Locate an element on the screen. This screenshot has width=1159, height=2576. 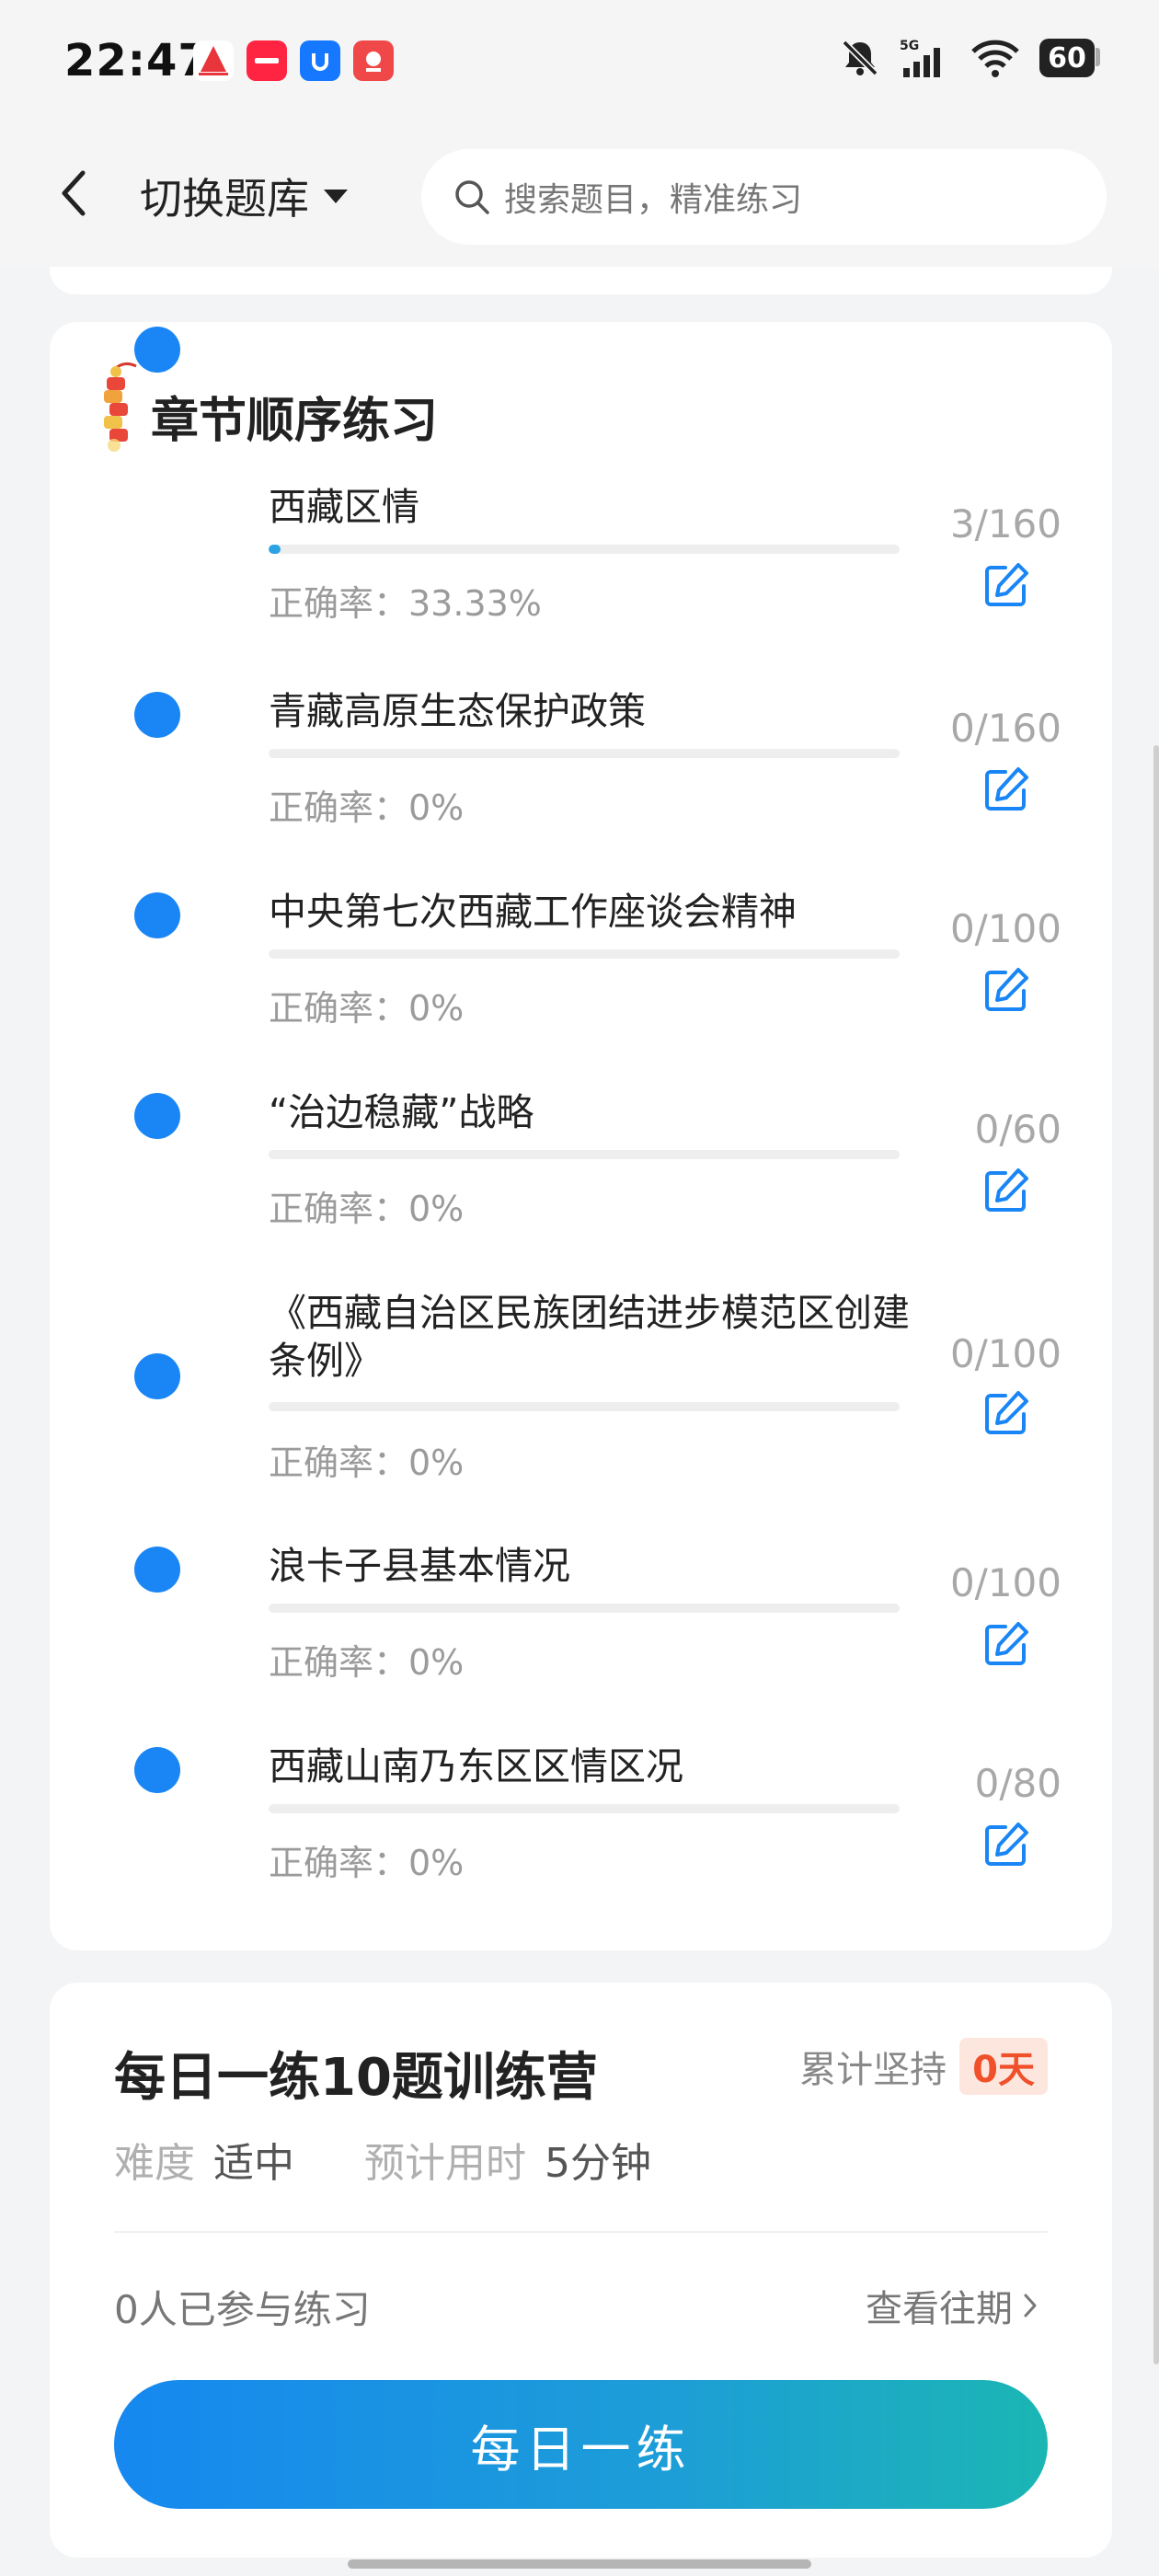
chevron-left-icon is located at coordinates (74, 193).